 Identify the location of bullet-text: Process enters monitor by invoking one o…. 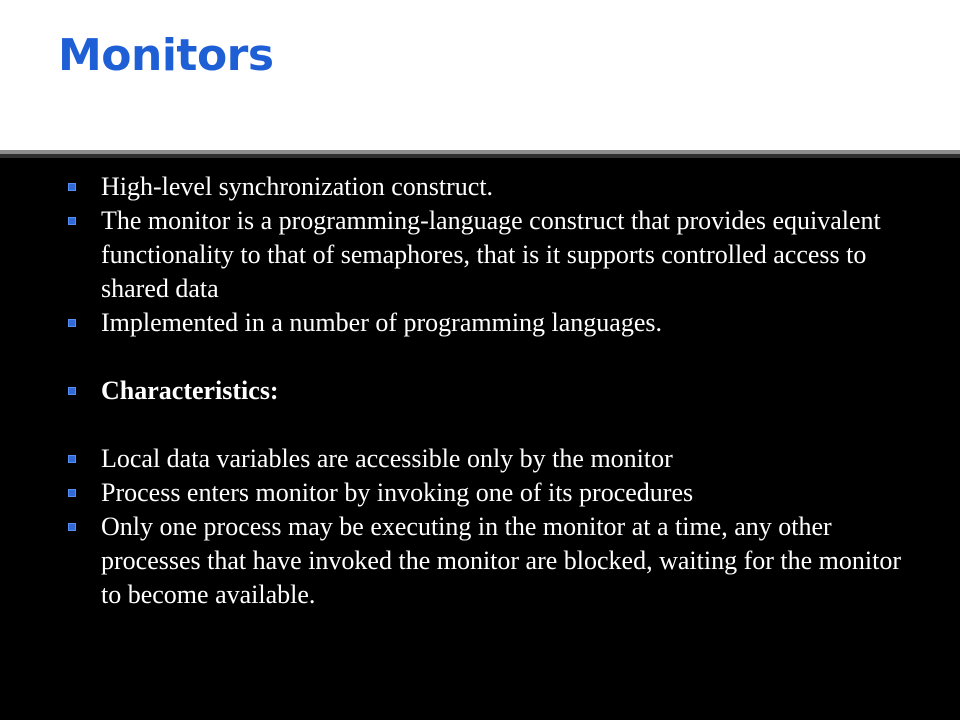
(397, 492).